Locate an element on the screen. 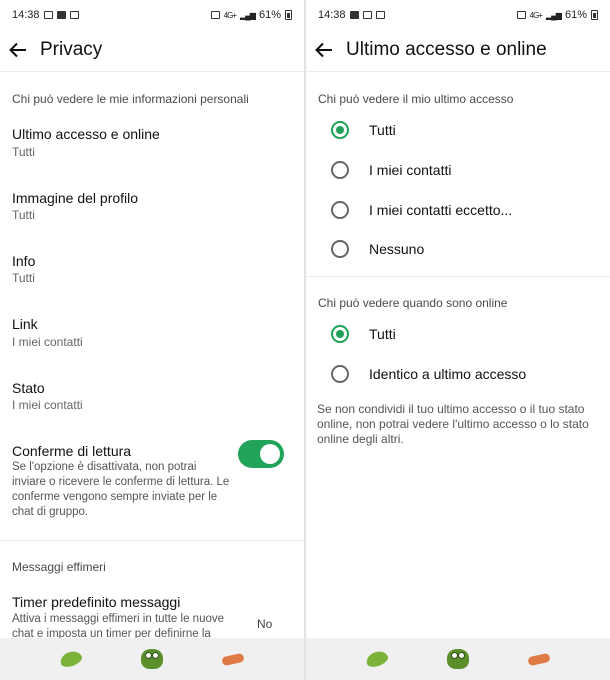  row-info-title: Info is located at coordinates (23, 261).